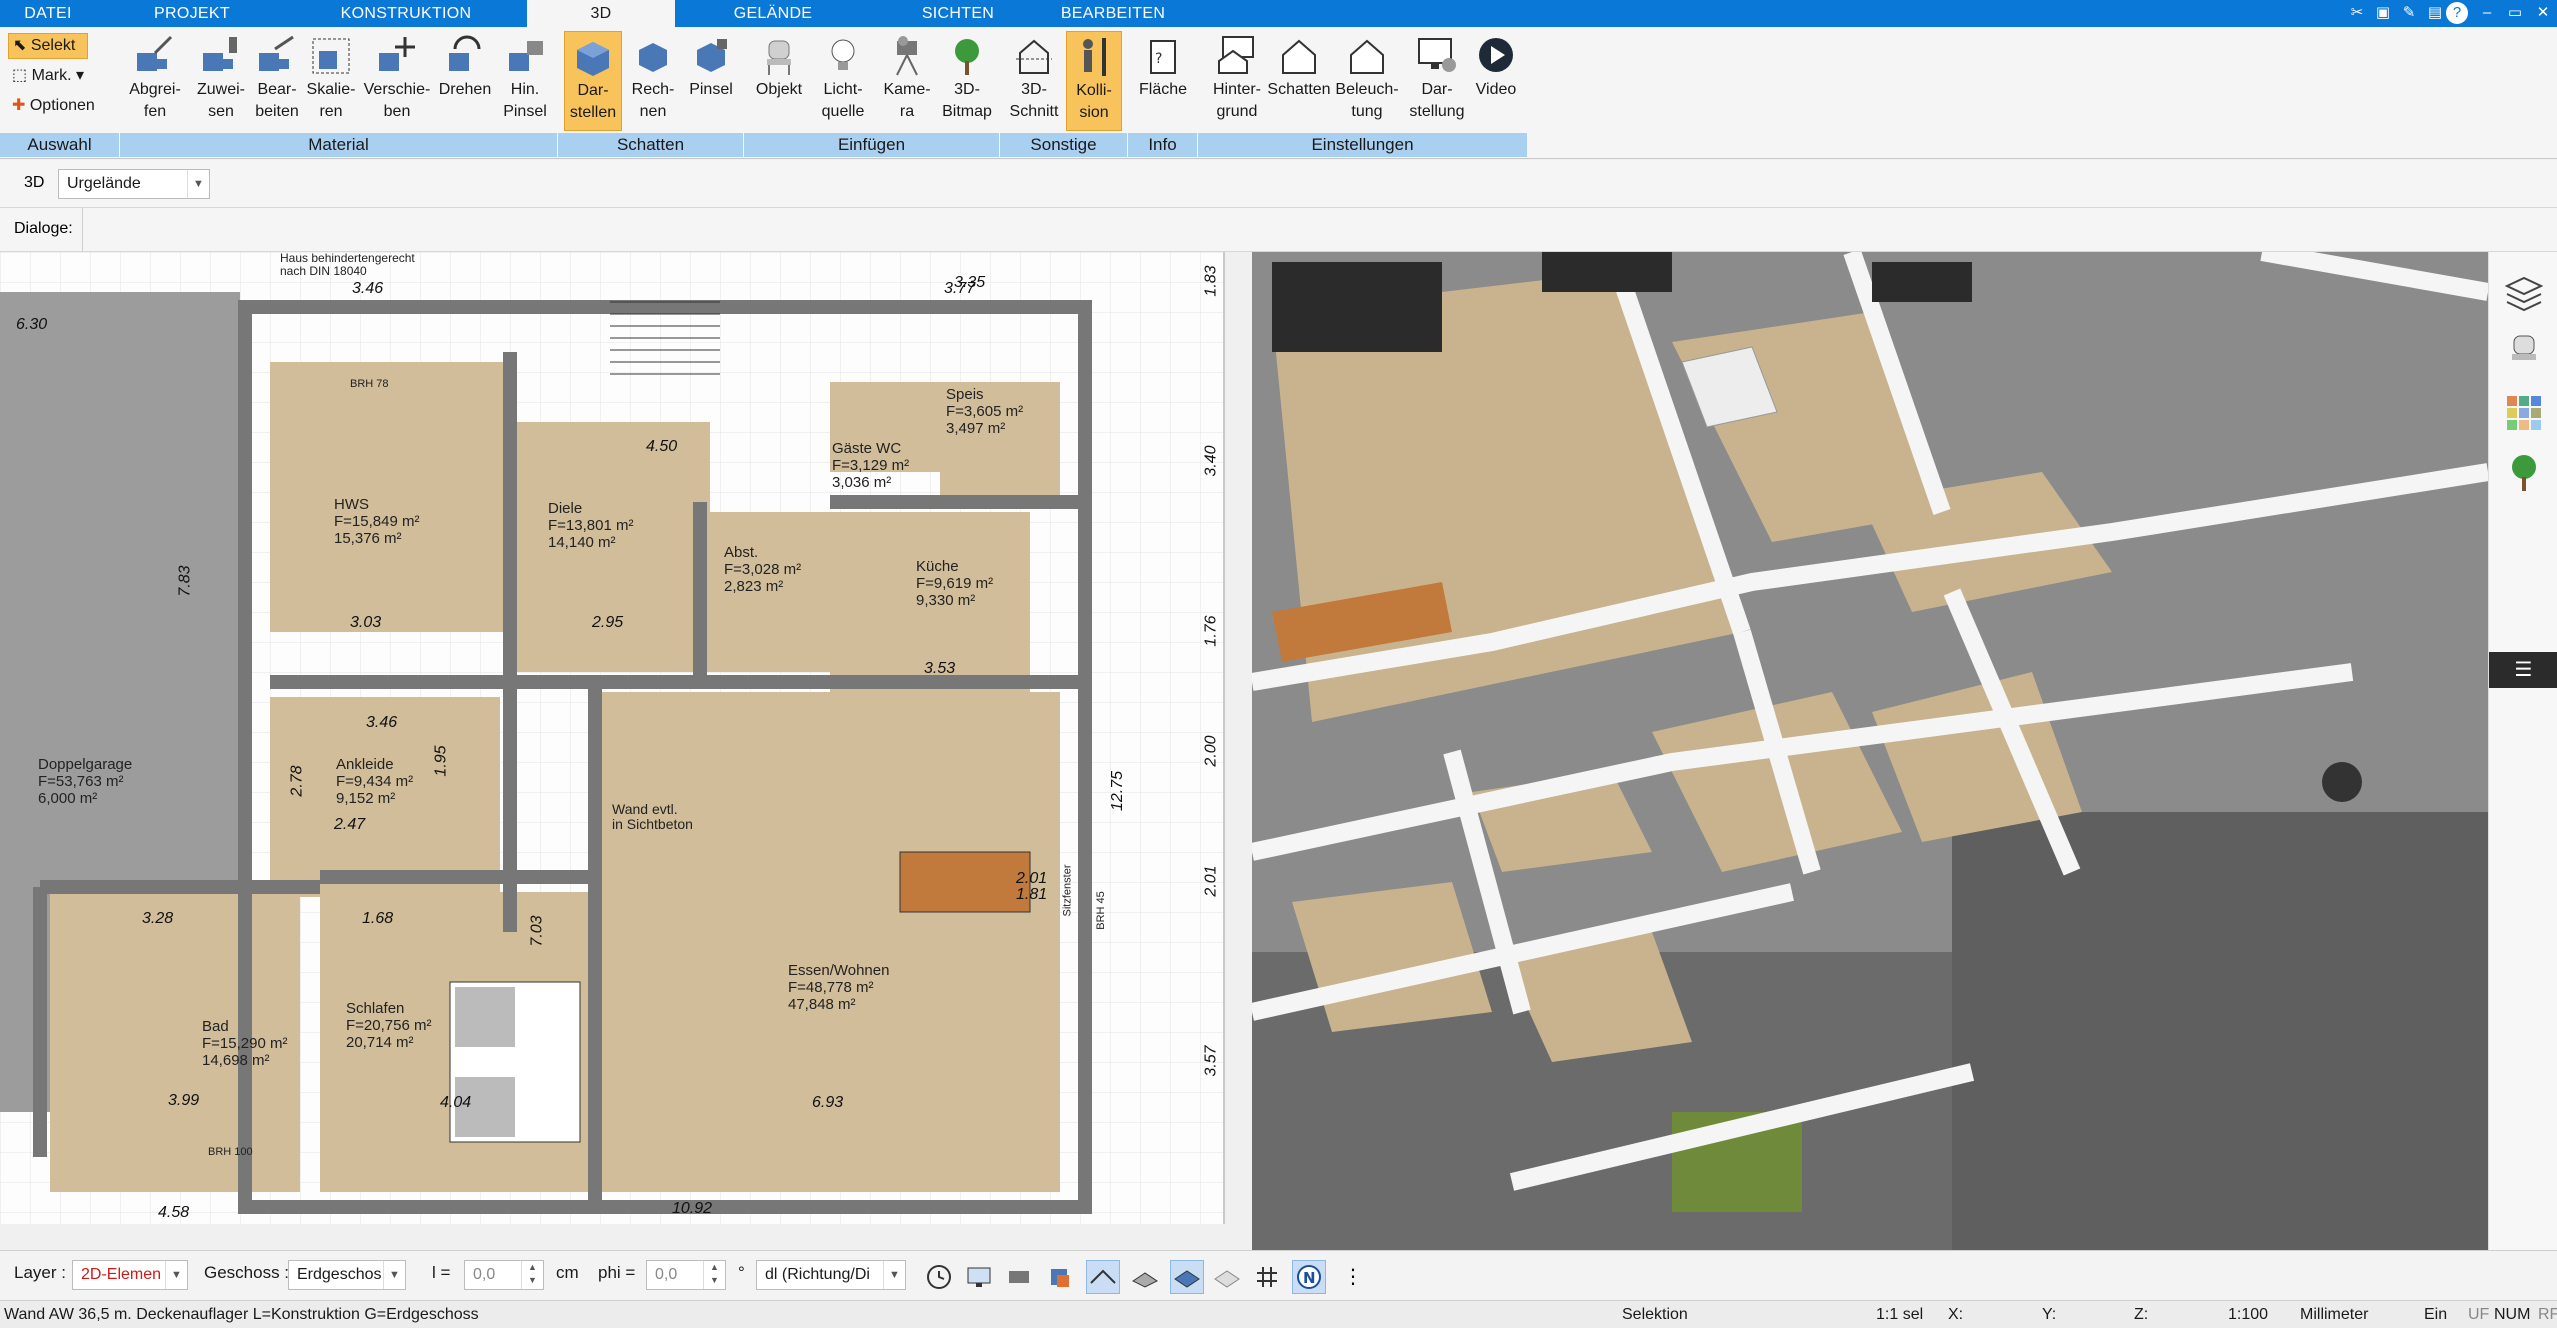 The image size is (2557, 1328). Describe the element at coordinates (831, 1275) in the screenshot. I see `direction-select: dl (Richtung/Di ▼` at that location.